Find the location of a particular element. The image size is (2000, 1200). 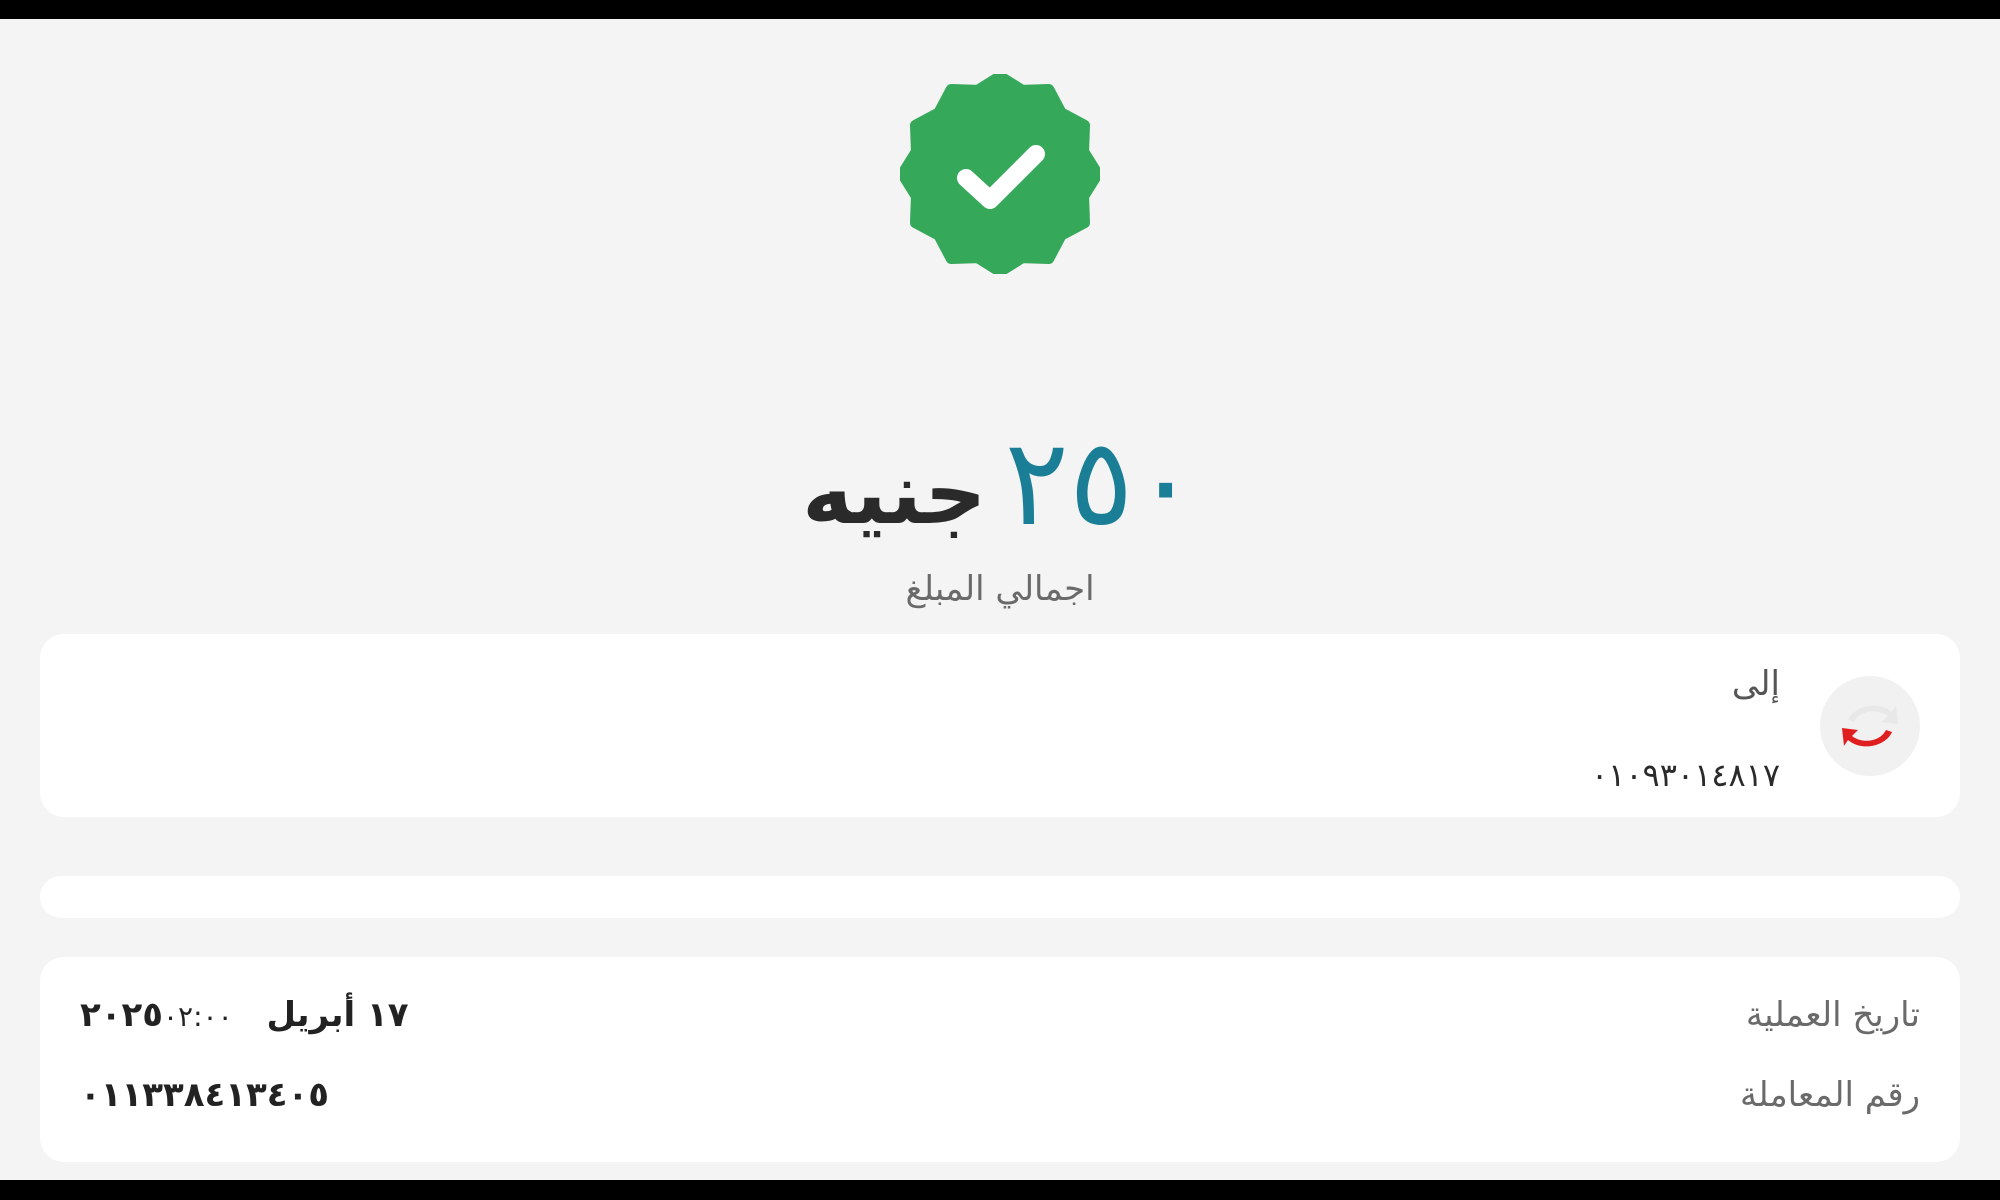

date-row: تاريخ العملية ١٧ أبريل ٢٠٢٥٠٢:٠٠ is located at coordinates (1000, 1020).